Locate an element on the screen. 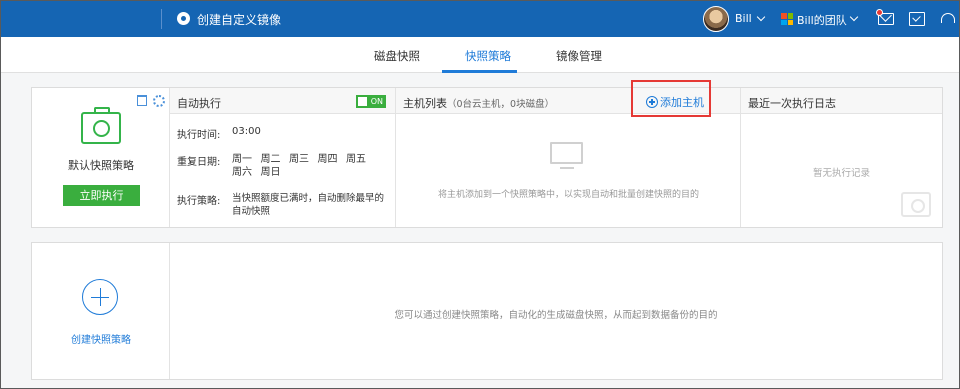  create-policy-link: 创建快照策略 is located at coordinates (101, 338).